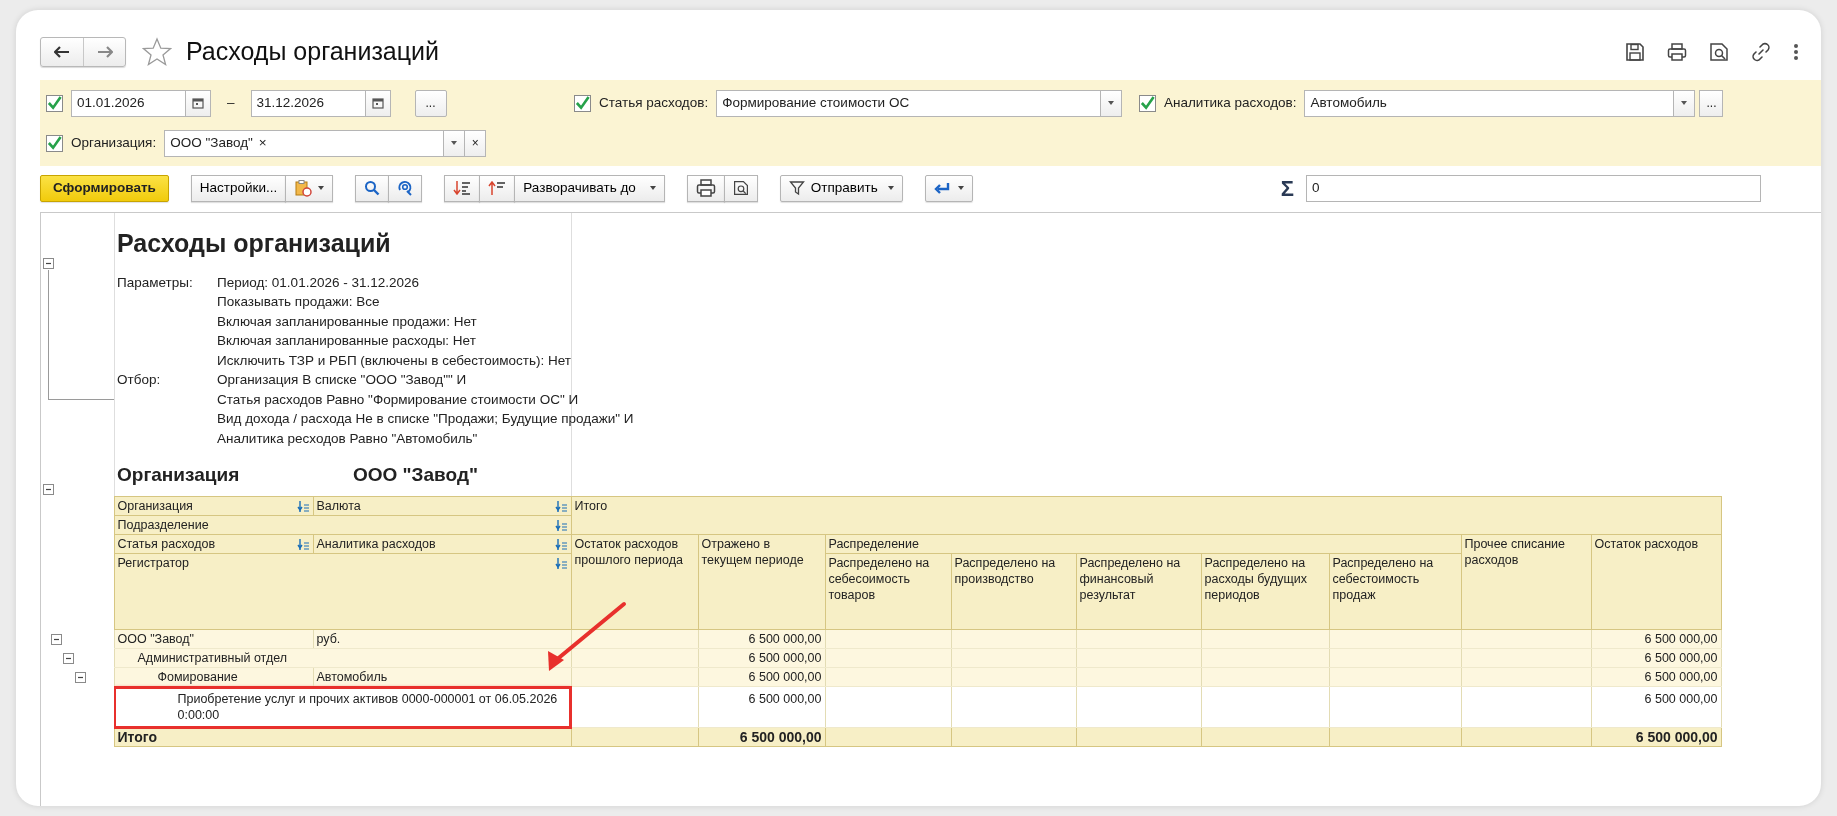 Image resolution: width=1837 pixels, height=816 pixels. I want to click on search-icon, so click(372, 188).